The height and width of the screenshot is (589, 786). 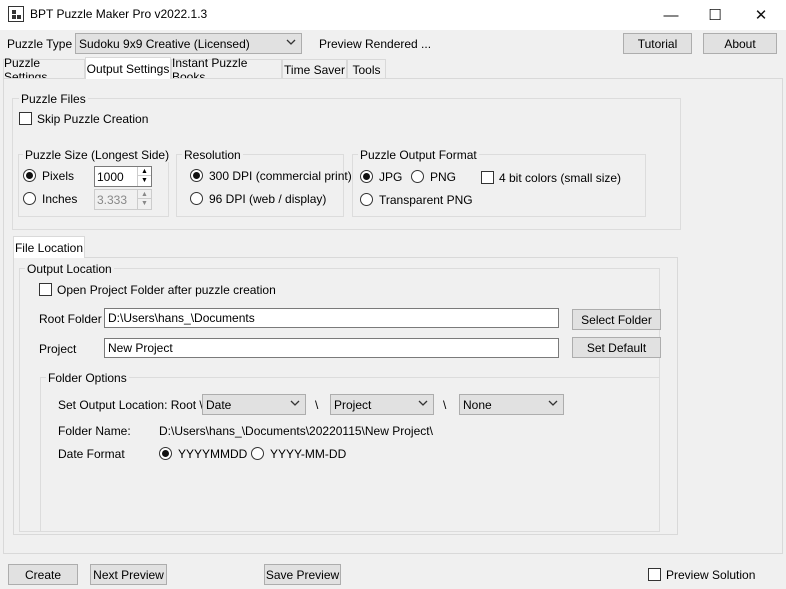 What do you see at coordinates (366, 176) in the screenshot?
I see `jpg-radio` at bounding box center [366, 176].